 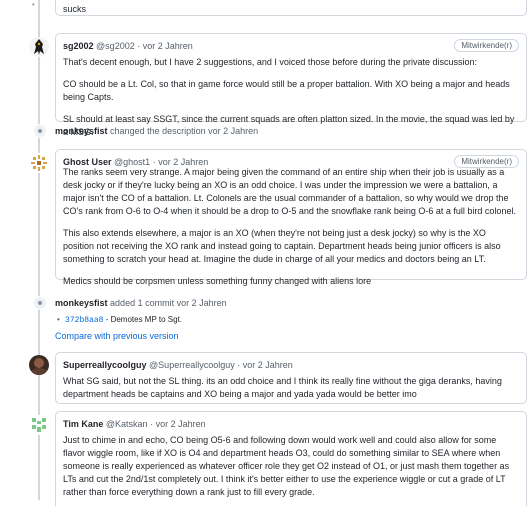 I want to click on event-action: added 1 commit, so click(x=142, y=303).